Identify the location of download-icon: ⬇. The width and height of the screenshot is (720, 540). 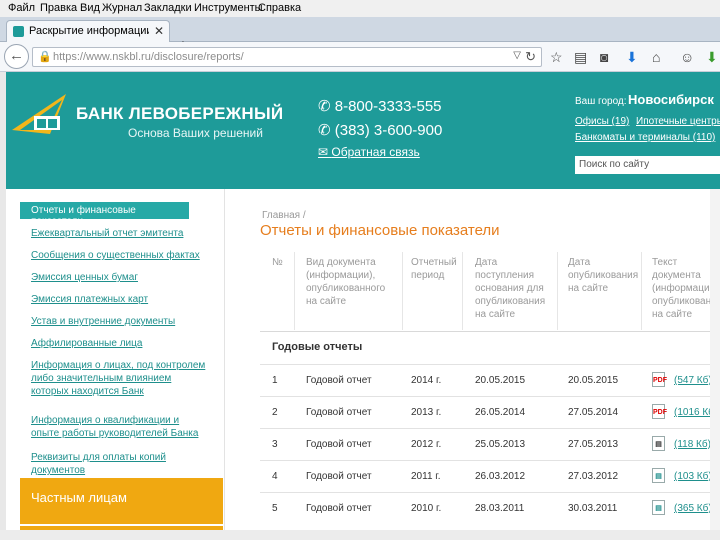
(632, 57).